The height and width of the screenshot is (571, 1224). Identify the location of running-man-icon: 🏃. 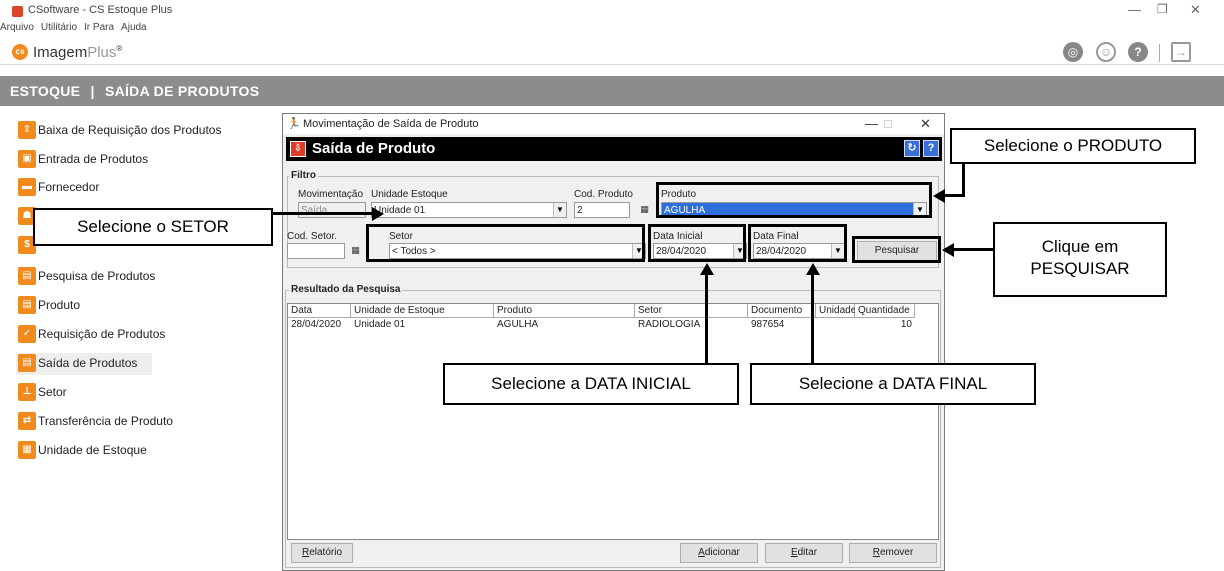
(294, 124).